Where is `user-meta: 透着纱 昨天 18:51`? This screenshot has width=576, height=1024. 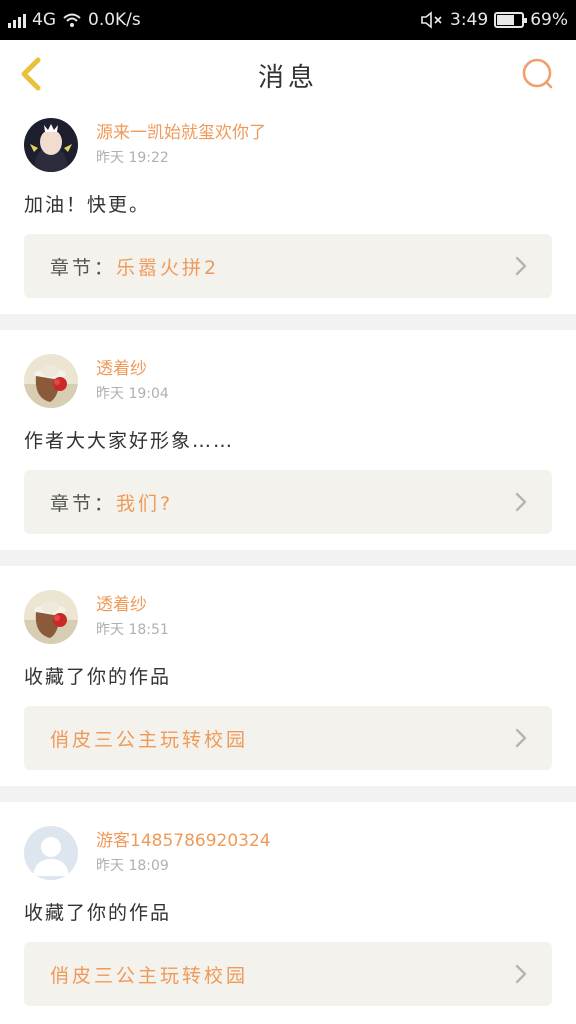 user-meta: 透着纱 昨天 18:51 is located at coordinates (132, 617).